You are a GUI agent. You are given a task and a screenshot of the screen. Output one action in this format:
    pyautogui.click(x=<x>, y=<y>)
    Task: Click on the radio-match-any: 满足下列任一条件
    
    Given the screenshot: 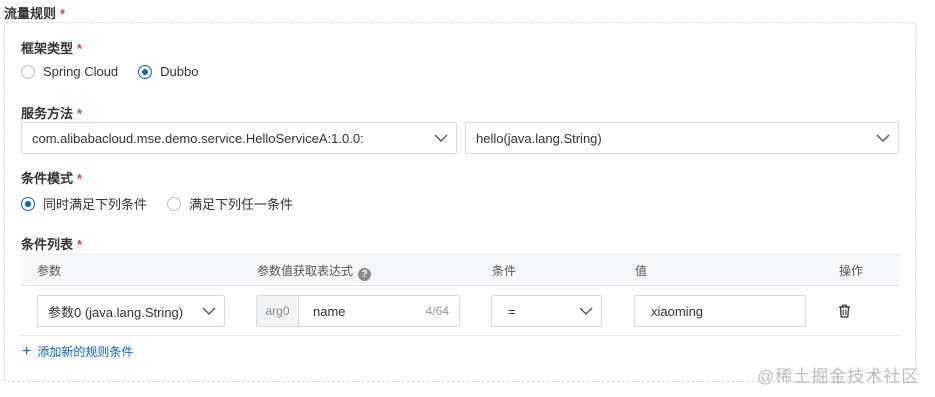 What is the action you would take?
    pyautogui.click(x=230, y=203)
    